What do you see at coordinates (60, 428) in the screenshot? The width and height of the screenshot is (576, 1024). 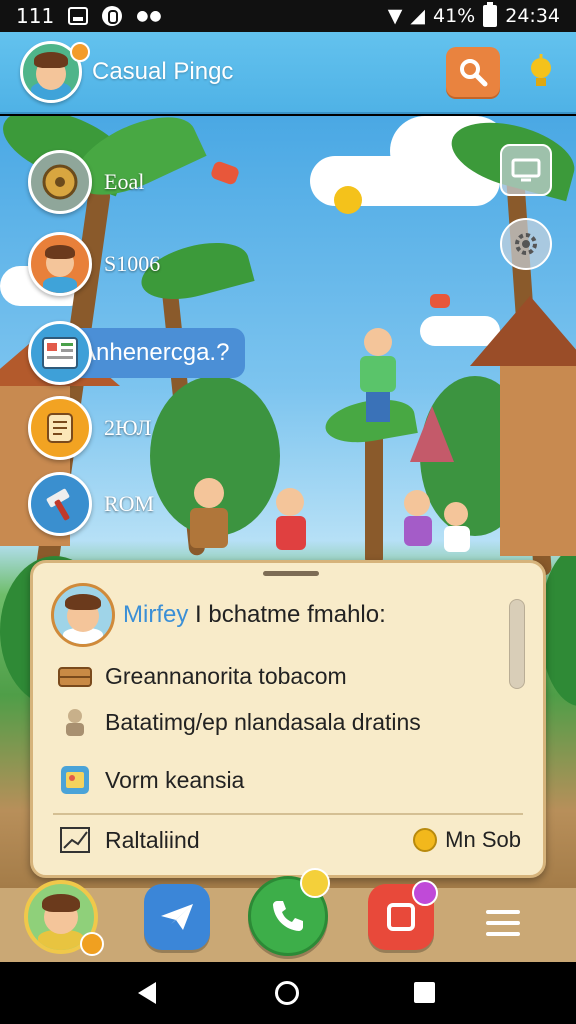 I see `scroll-icon` at bounding box center [60, 428].